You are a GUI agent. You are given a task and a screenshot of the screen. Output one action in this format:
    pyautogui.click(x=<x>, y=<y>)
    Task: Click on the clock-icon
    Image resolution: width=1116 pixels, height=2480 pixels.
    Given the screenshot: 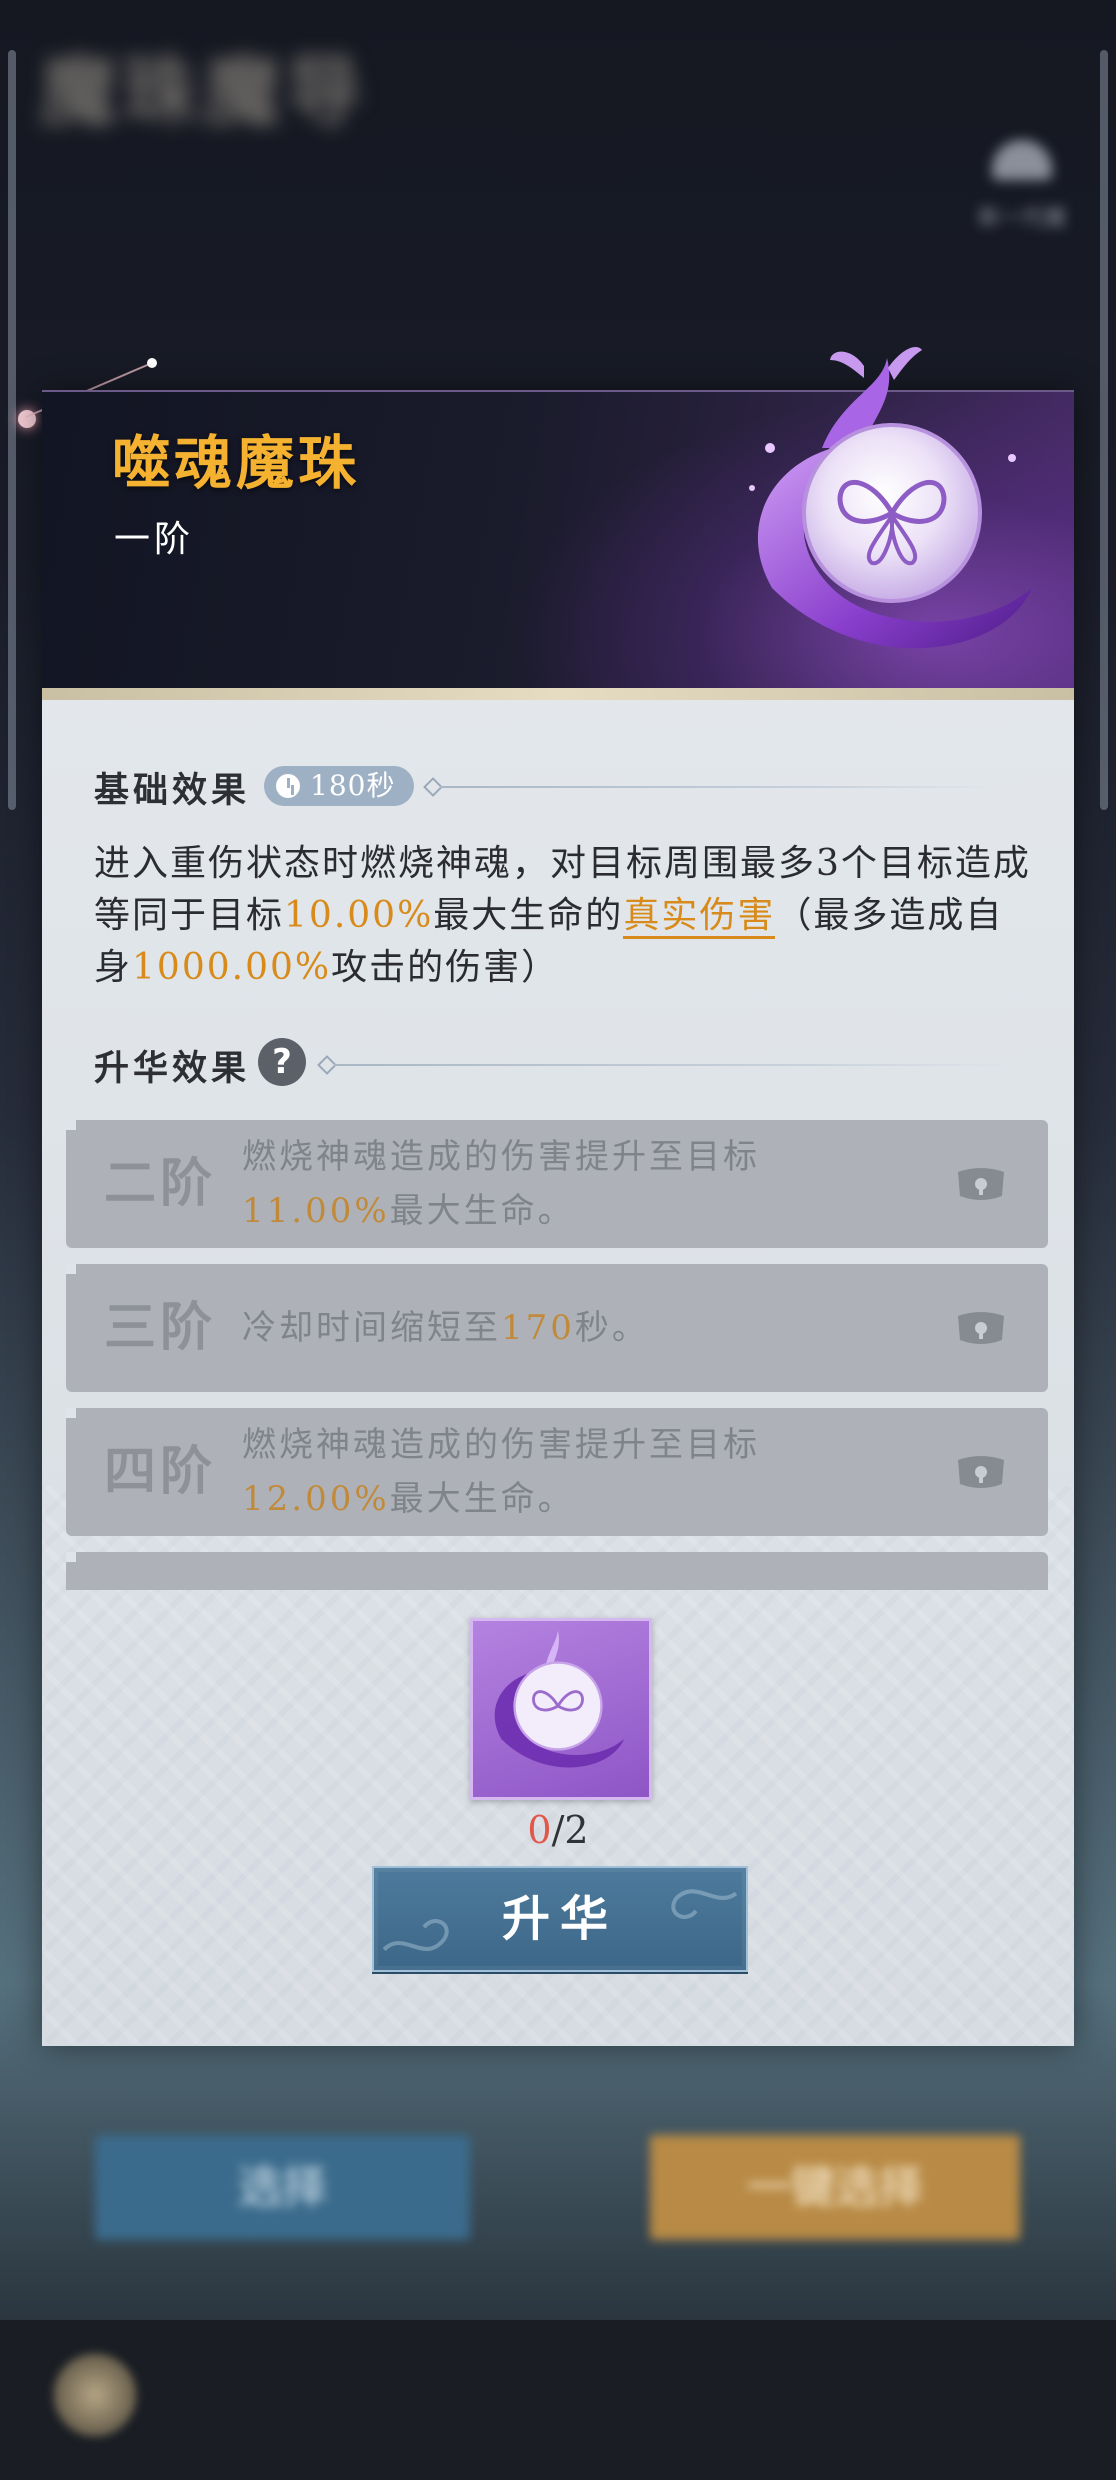 What is the action you would take?
    pyautogui.click(x=288, y=786)
    